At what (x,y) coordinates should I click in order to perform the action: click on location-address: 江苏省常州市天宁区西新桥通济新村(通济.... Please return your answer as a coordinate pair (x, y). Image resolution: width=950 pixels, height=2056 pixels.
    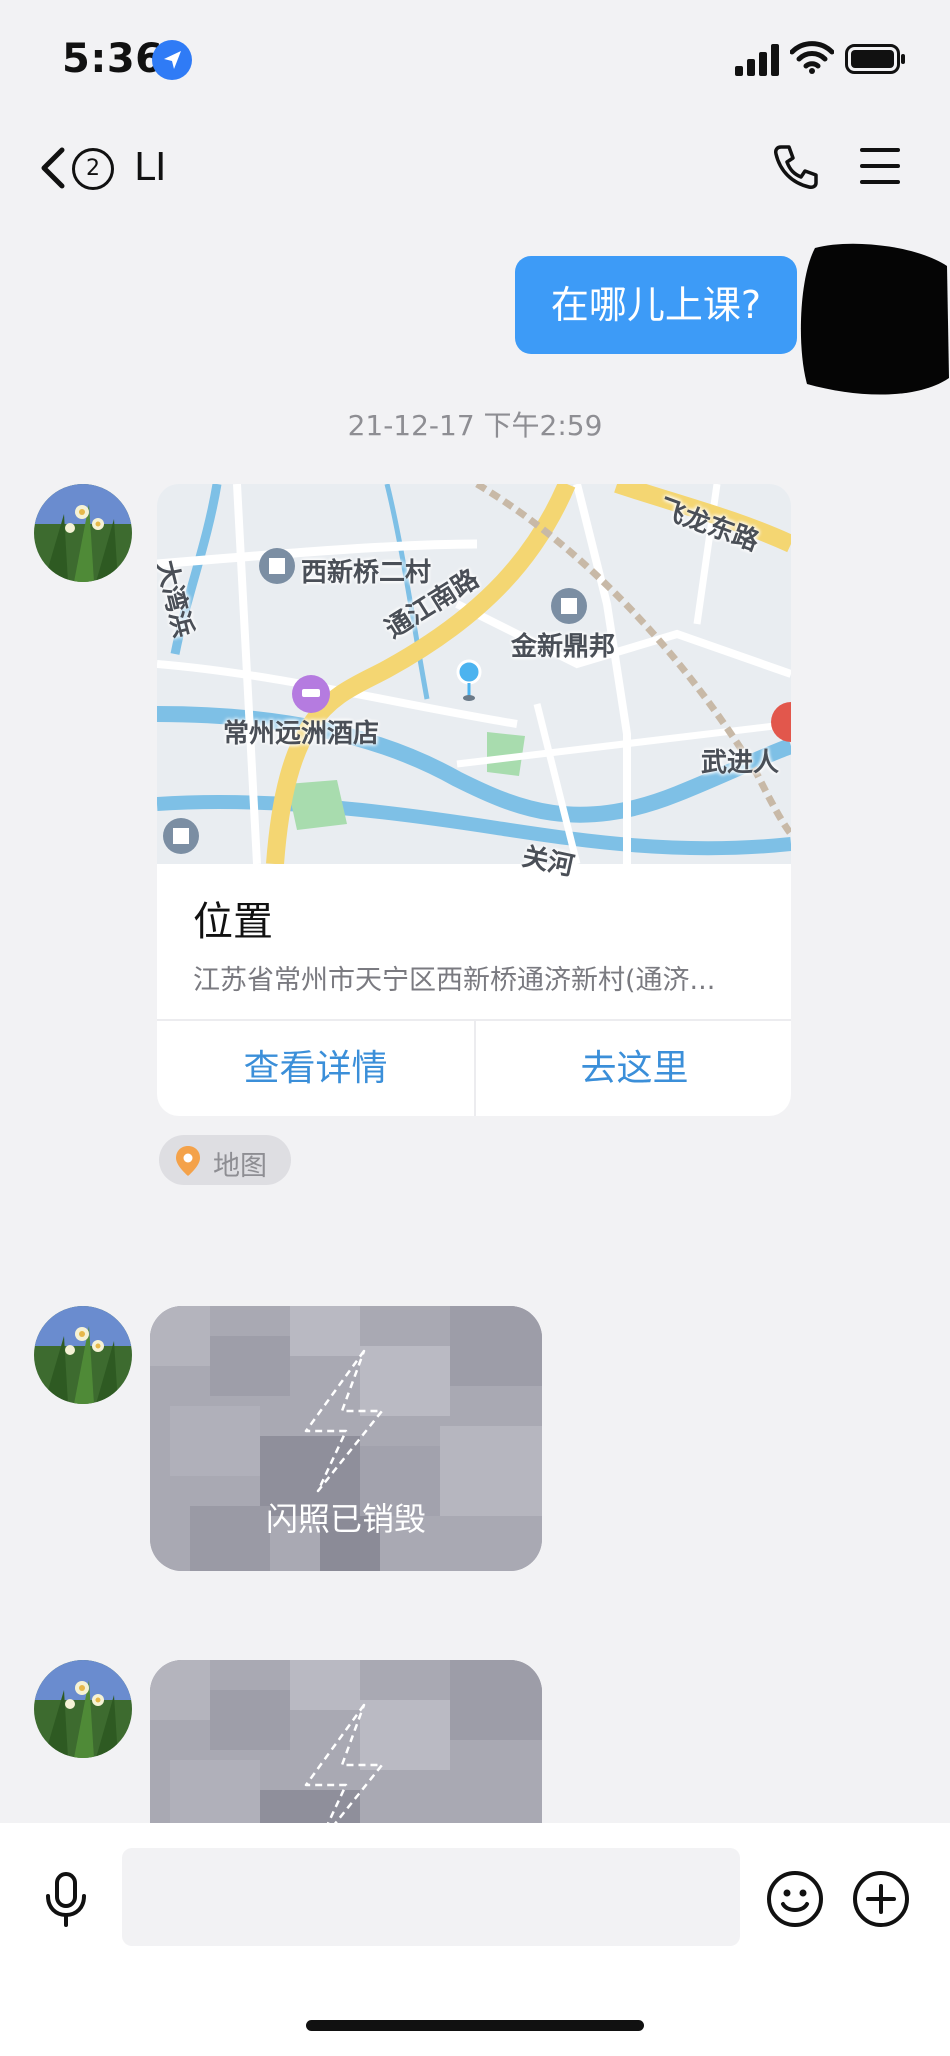
    Looking at the image, I should click on (454, 980).